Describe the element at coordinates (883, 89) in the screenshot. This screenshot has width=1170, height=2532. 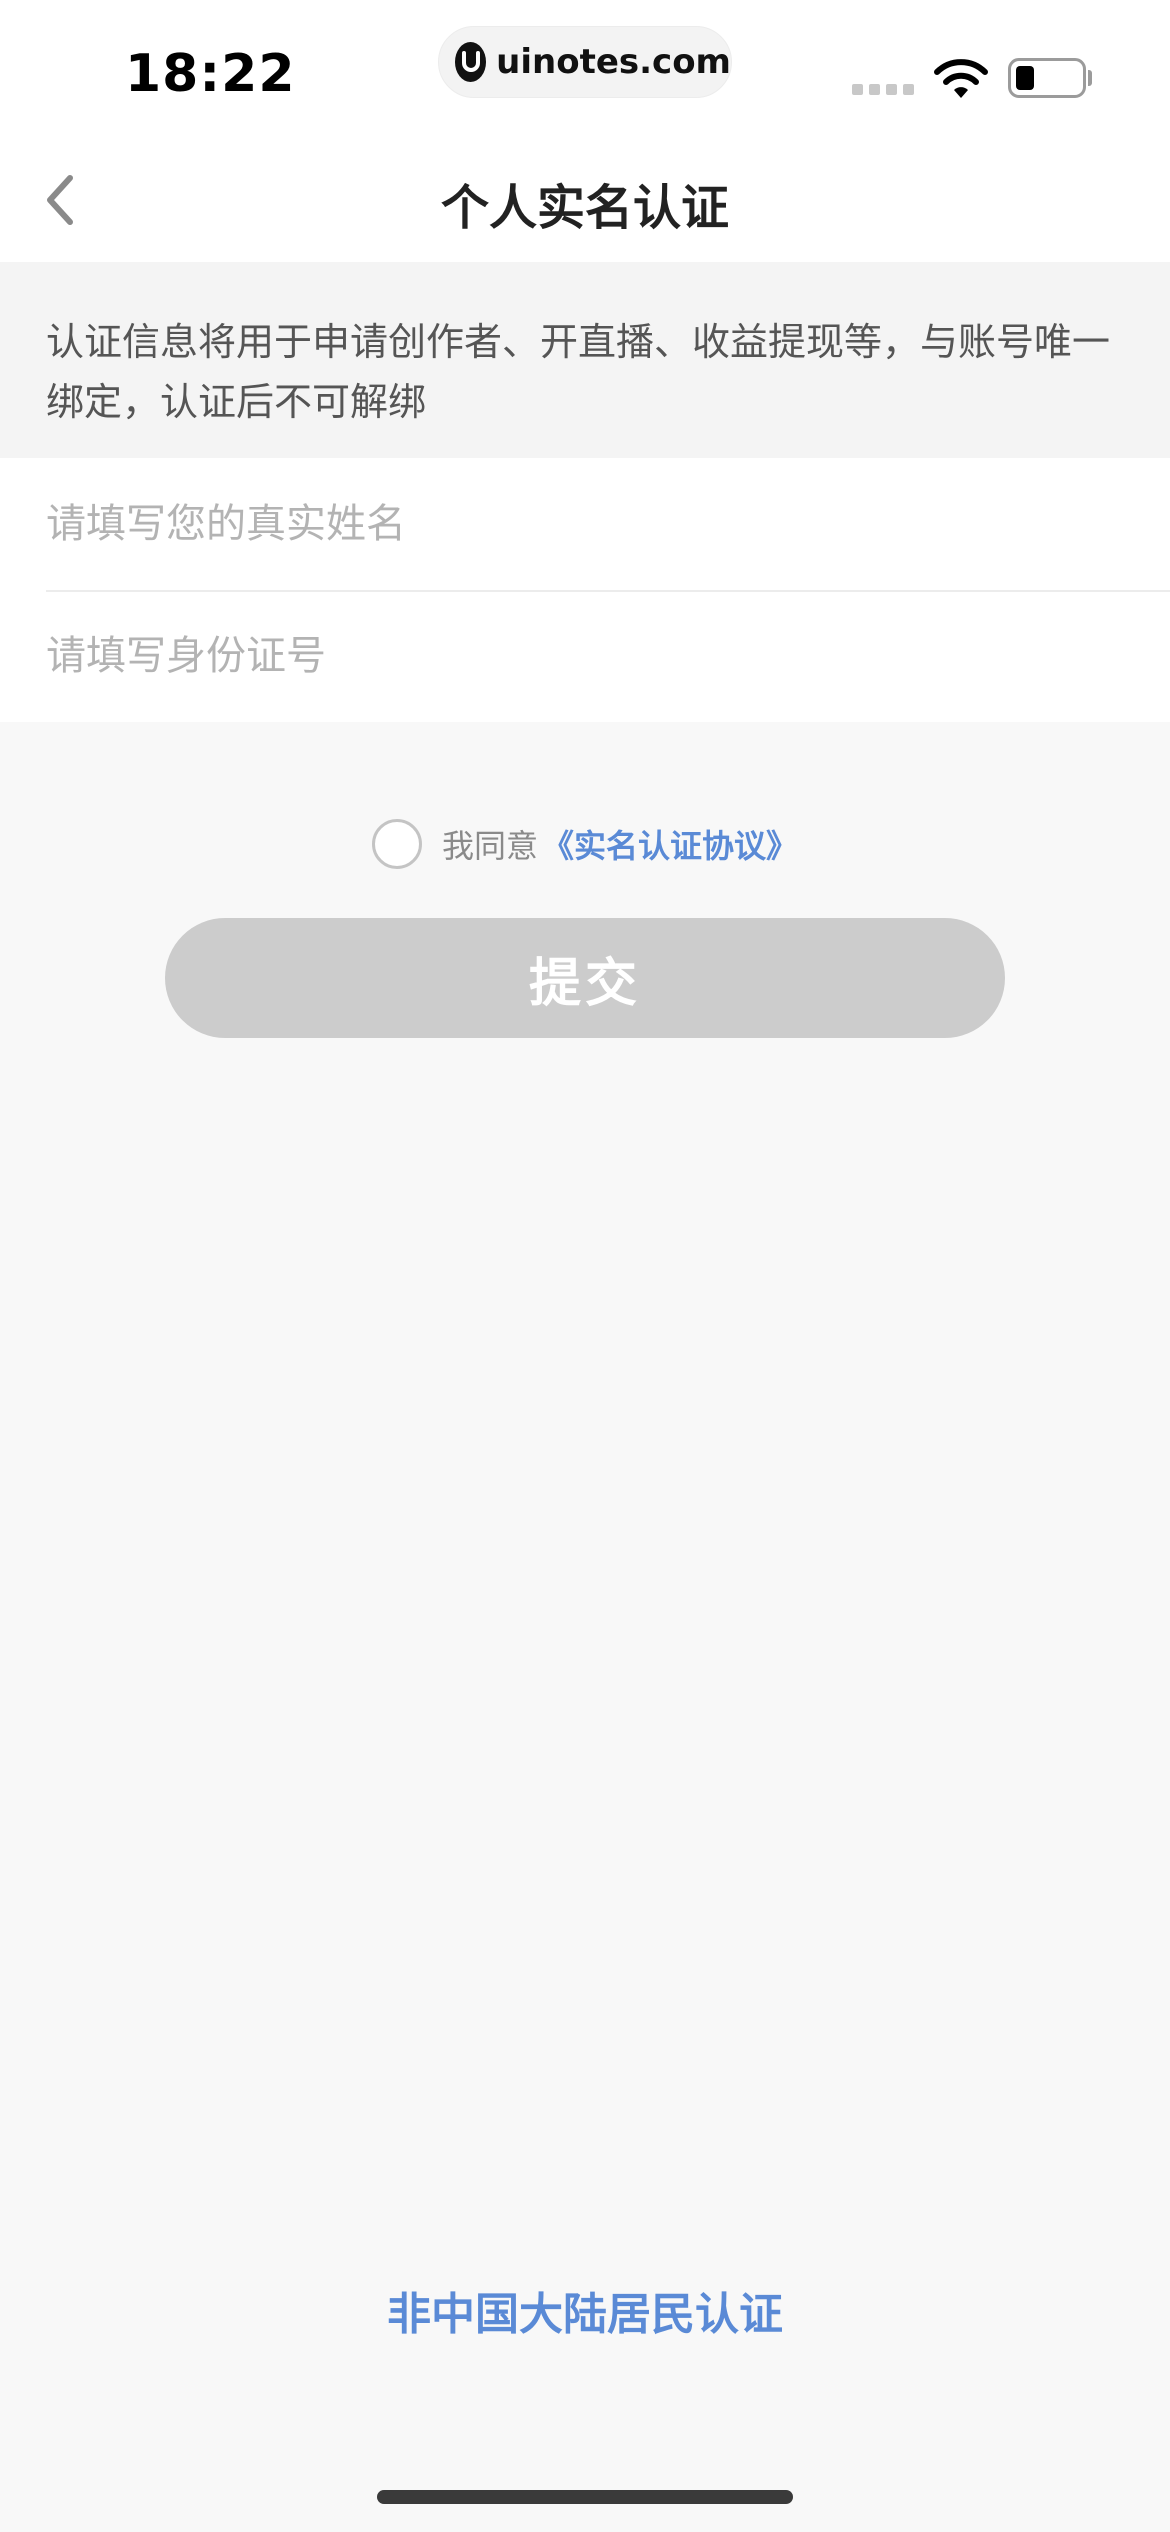
I see `cellular-signal-icon` at that location.